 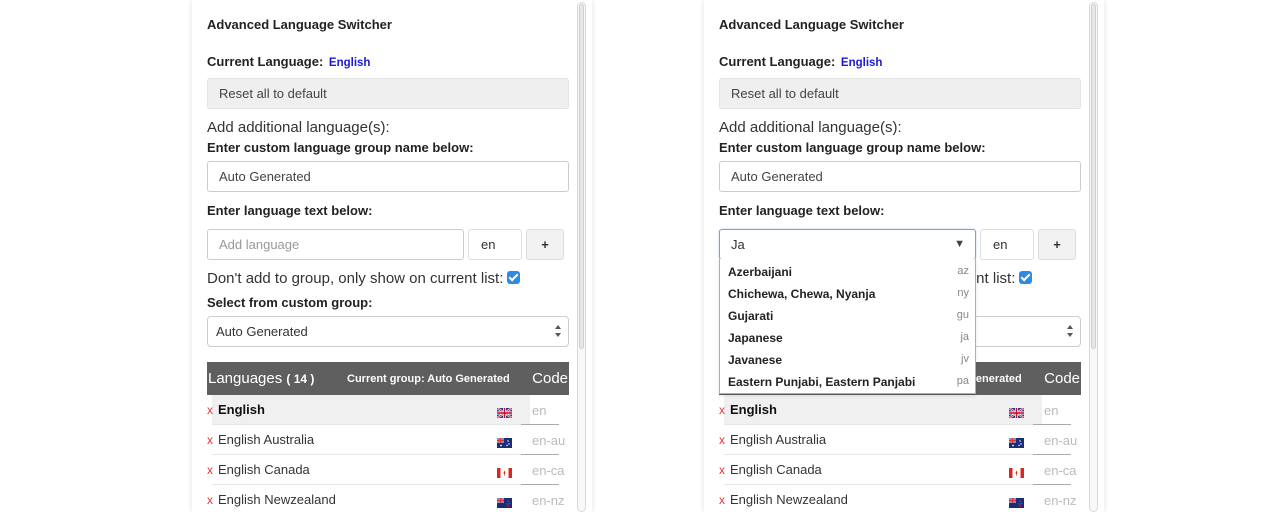 What do you see at coordinates (962, 381) in the screenshot?
I see `option-code: pa` at bounding box center [962, 381].